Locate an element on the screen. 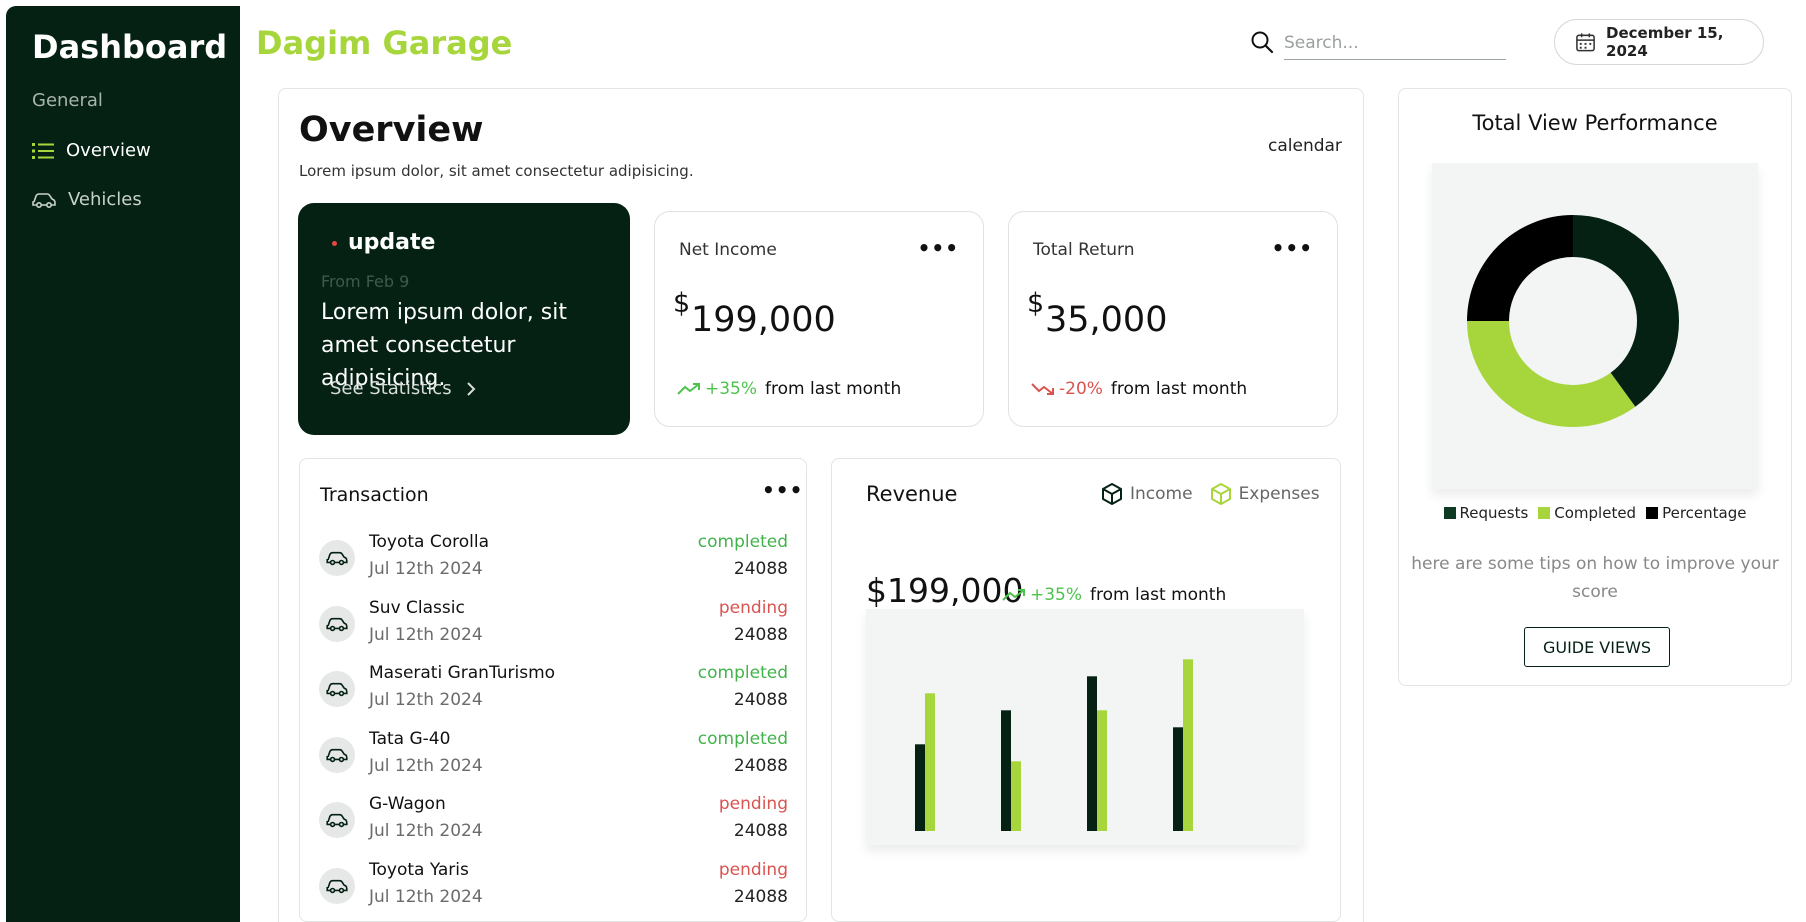  sidebar-brand: Dashboard is located at coordinates (130, 47).